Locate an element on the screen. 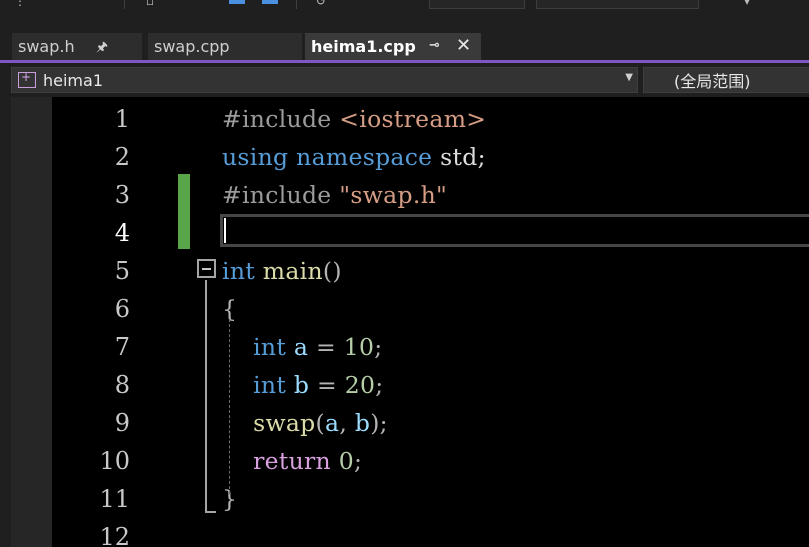  save-icon is located at coordinates (237, 2).